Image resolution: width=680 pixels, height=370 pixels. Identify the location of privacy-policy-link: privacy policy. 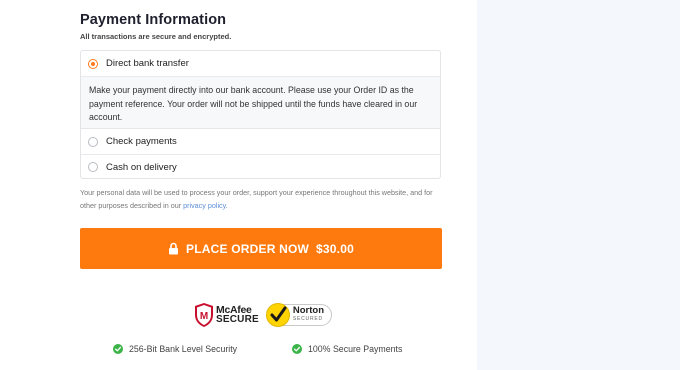
(204, 205).